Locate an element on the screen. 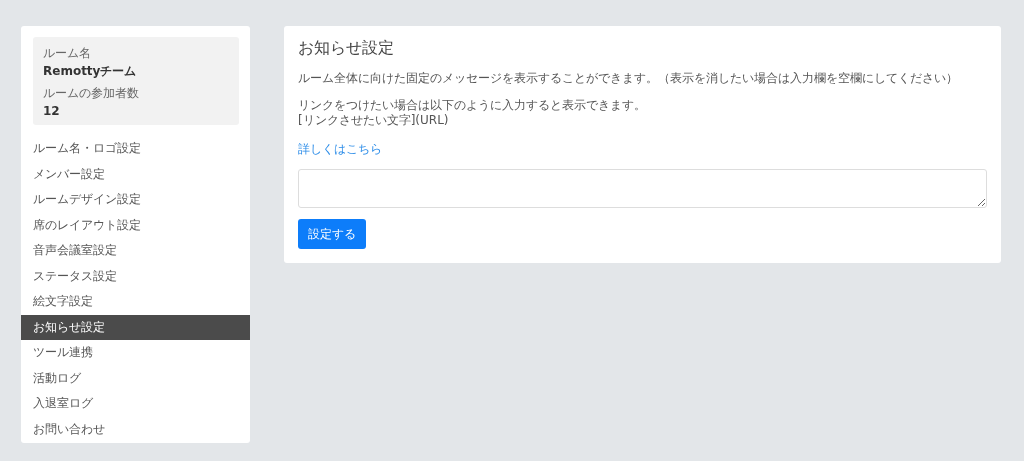 Image resolution: width=1024 pixels, height=461 pixels. sidebar-item: お問い合わせ is located at coordinates (135, 429).